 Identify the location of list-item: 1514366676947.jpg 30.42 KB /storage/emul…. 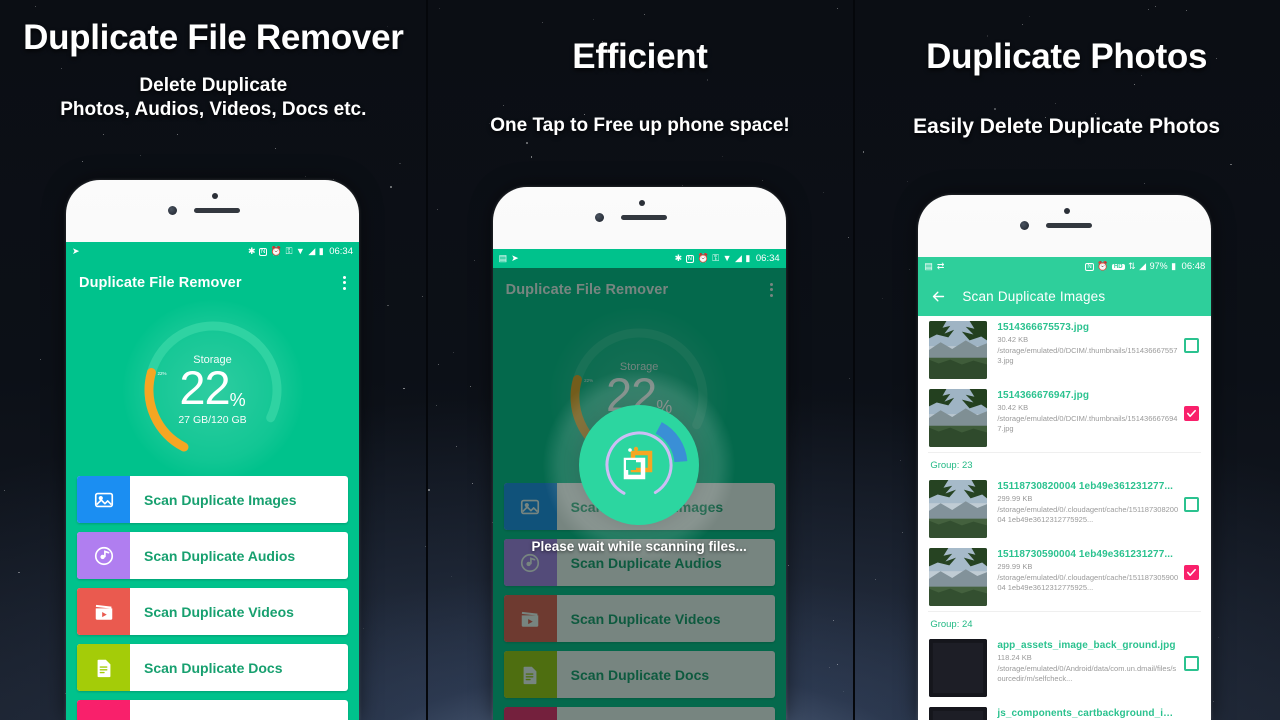
(1065, 418).